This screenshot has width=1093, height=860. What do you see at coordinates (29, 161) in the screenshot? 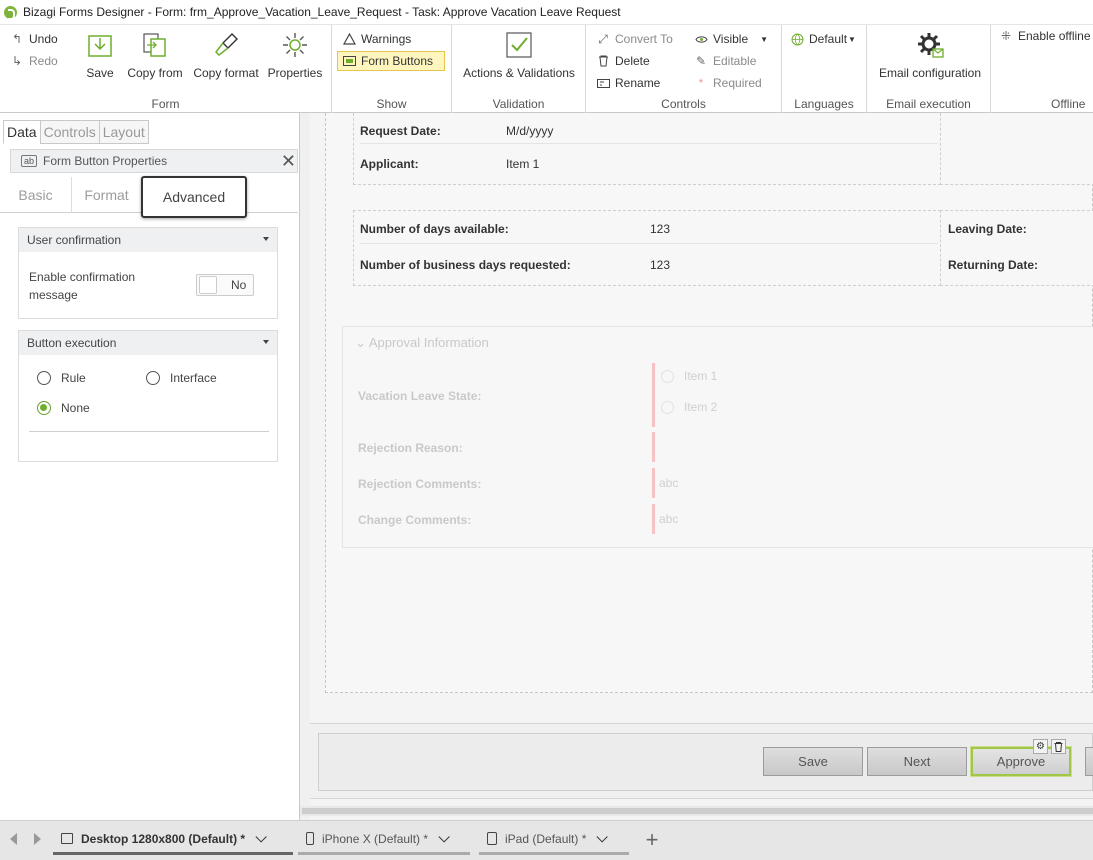
I see `button-control-icon: ab` at bounding box center [29, 161].